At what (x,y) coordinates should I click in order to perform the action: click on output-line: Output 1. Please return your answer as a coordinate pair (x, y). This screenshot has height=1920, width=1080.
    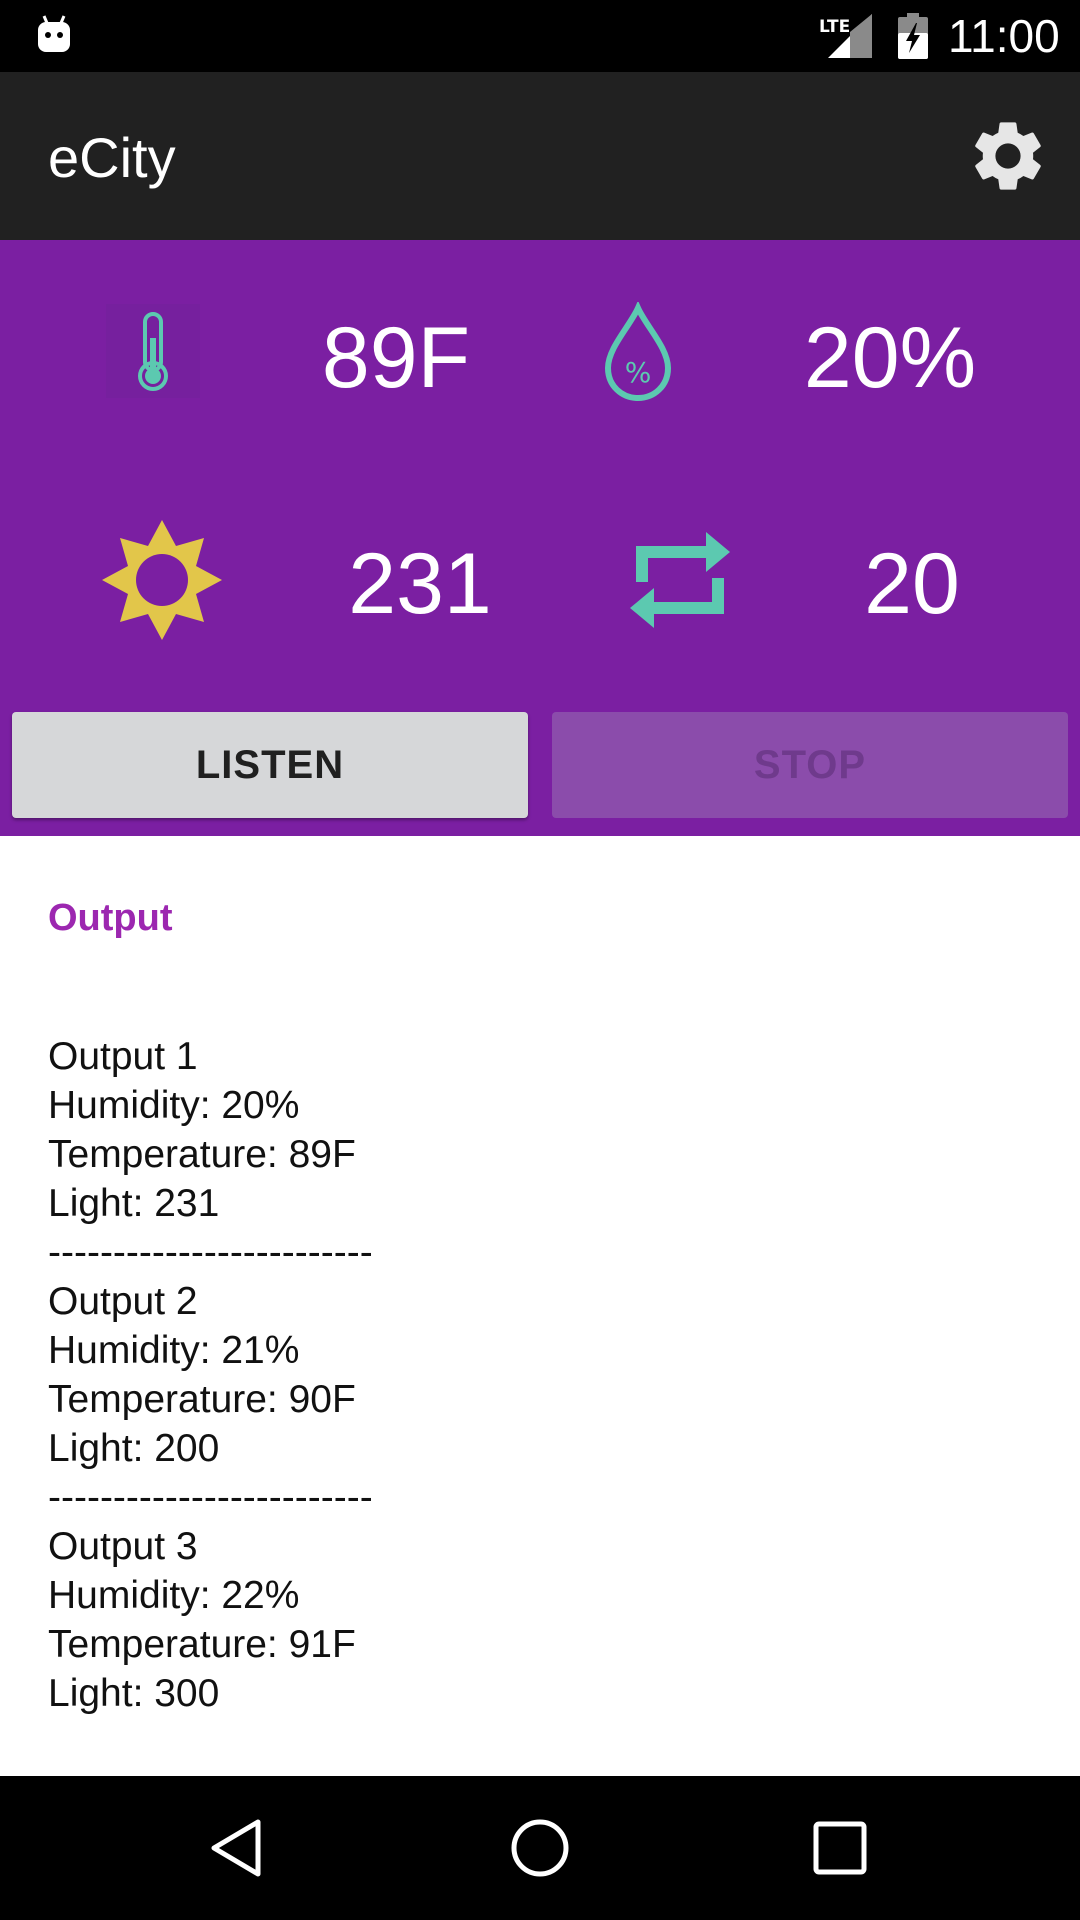
    Looking at the image, I should click on (123, 1056).